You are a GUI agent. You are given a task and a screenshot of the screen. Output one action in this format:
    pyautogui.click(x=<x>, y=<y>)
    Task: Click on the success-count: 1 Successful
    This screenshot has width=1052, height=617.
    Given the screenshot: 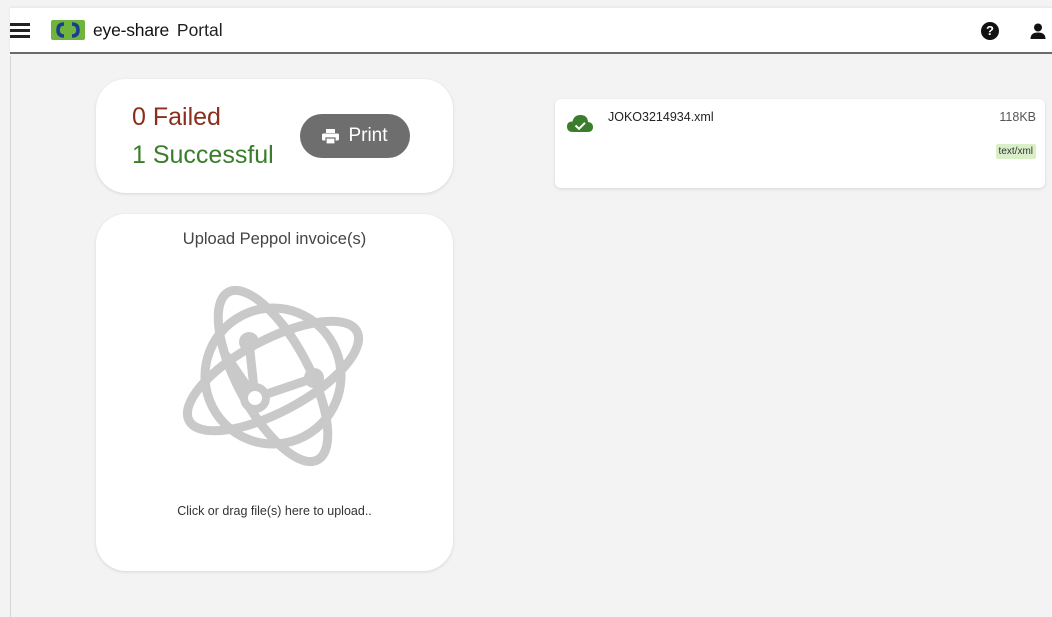 What is the action you would take?
    pyautogui.click(x=203, y=155)
    